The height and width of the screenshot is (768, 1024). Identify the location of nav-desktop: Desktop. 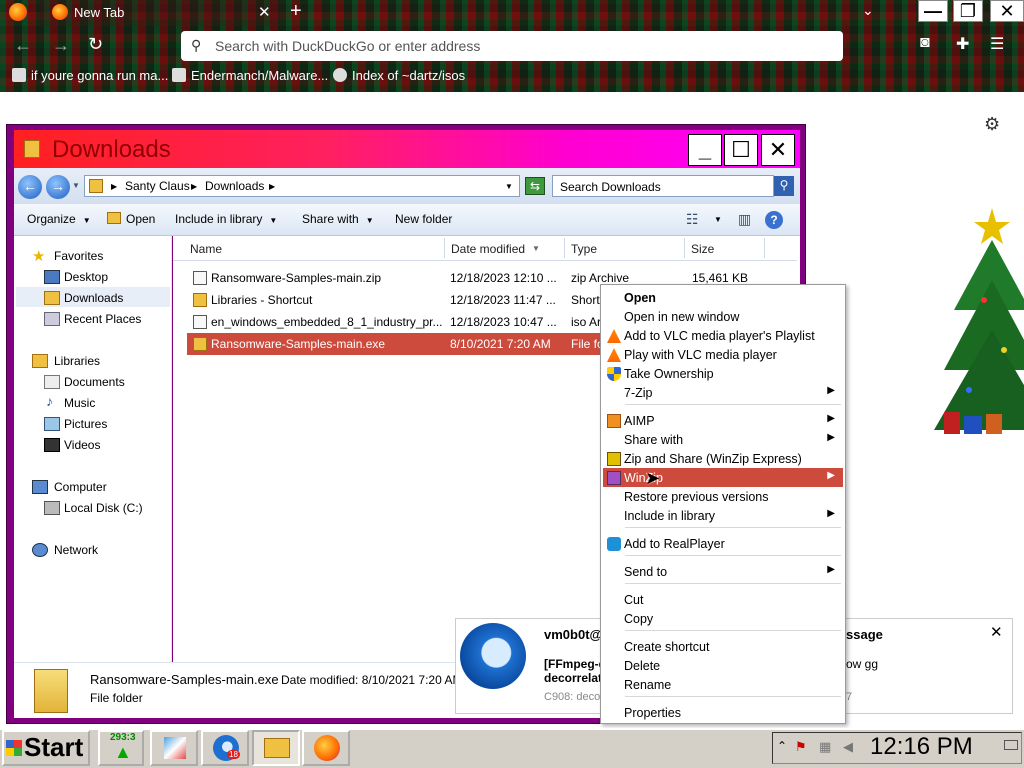
(86, 277).